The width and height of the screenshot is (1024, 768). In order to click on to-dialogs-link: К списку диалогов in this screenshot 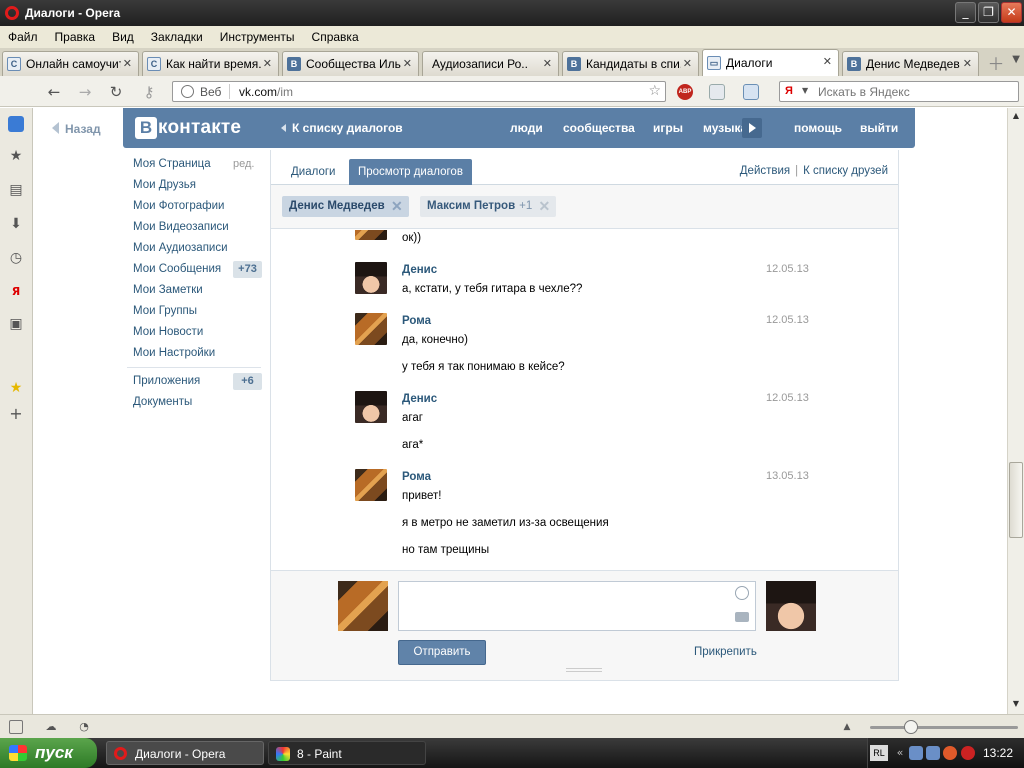, I will do `click(342, 128)`.